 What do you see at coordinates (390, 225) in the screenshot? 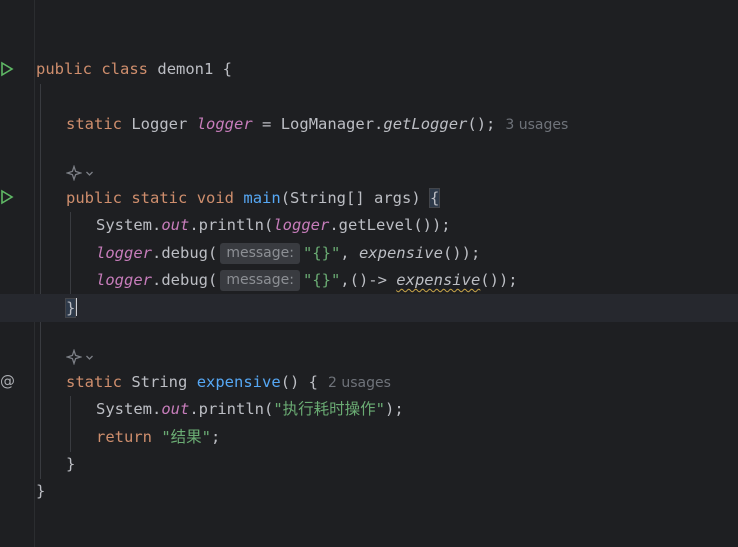
I see `method-call: .getLevel());` at bounding box center [390, 225].